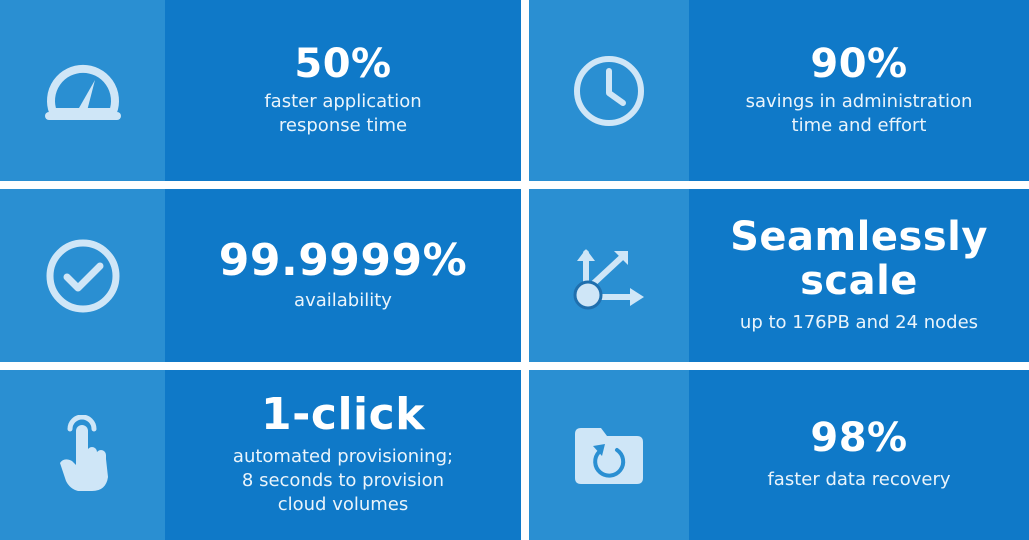 The height and width of the screenshot is (540, 1029). Describe the element at coordinates (859, 438) in the screenshot. I see `tile-headline: 98%` at that location.